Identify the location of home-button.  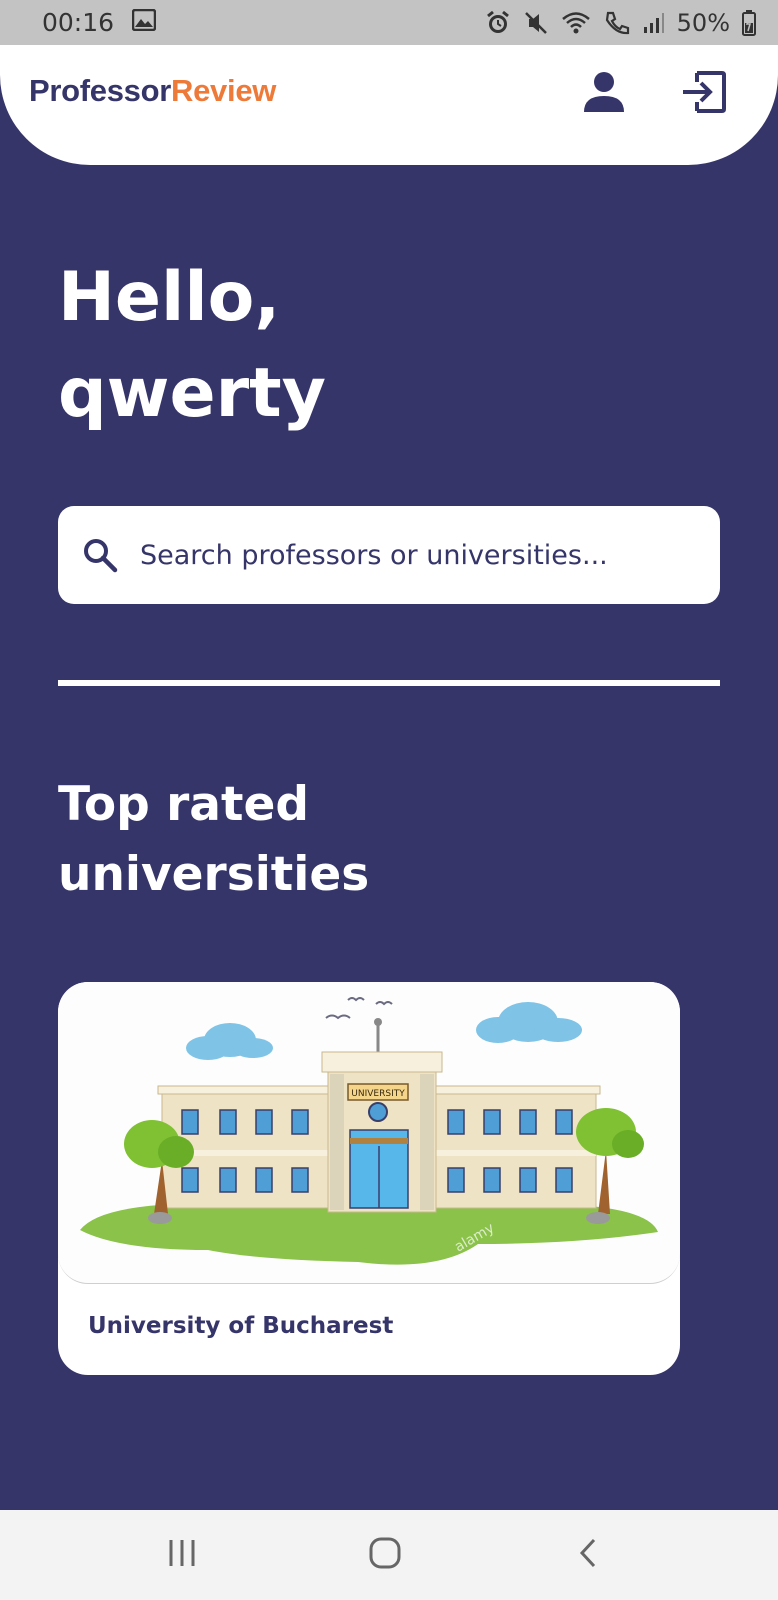
(385, 1555).